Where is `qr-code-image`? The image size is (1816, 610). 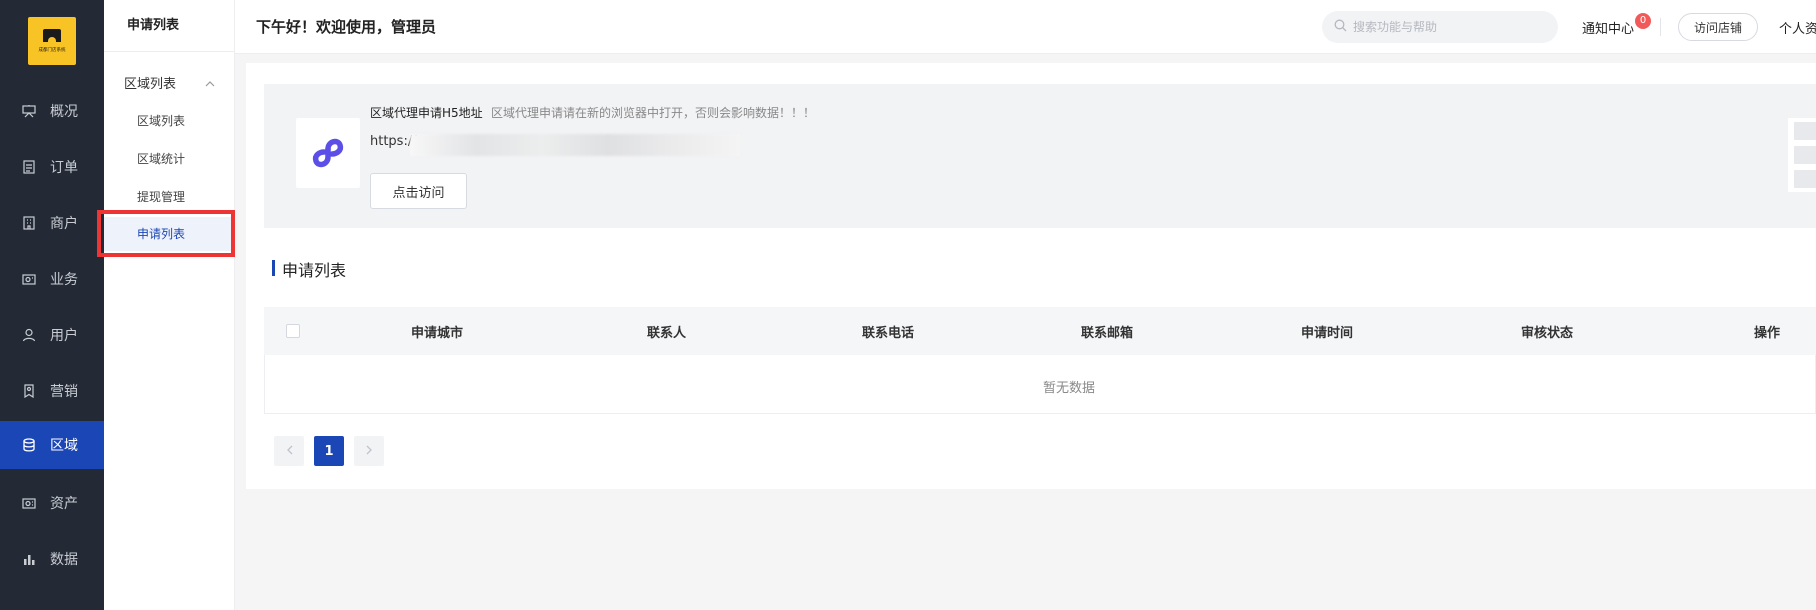 qr-code-image is located at coordinates (1802, 155).